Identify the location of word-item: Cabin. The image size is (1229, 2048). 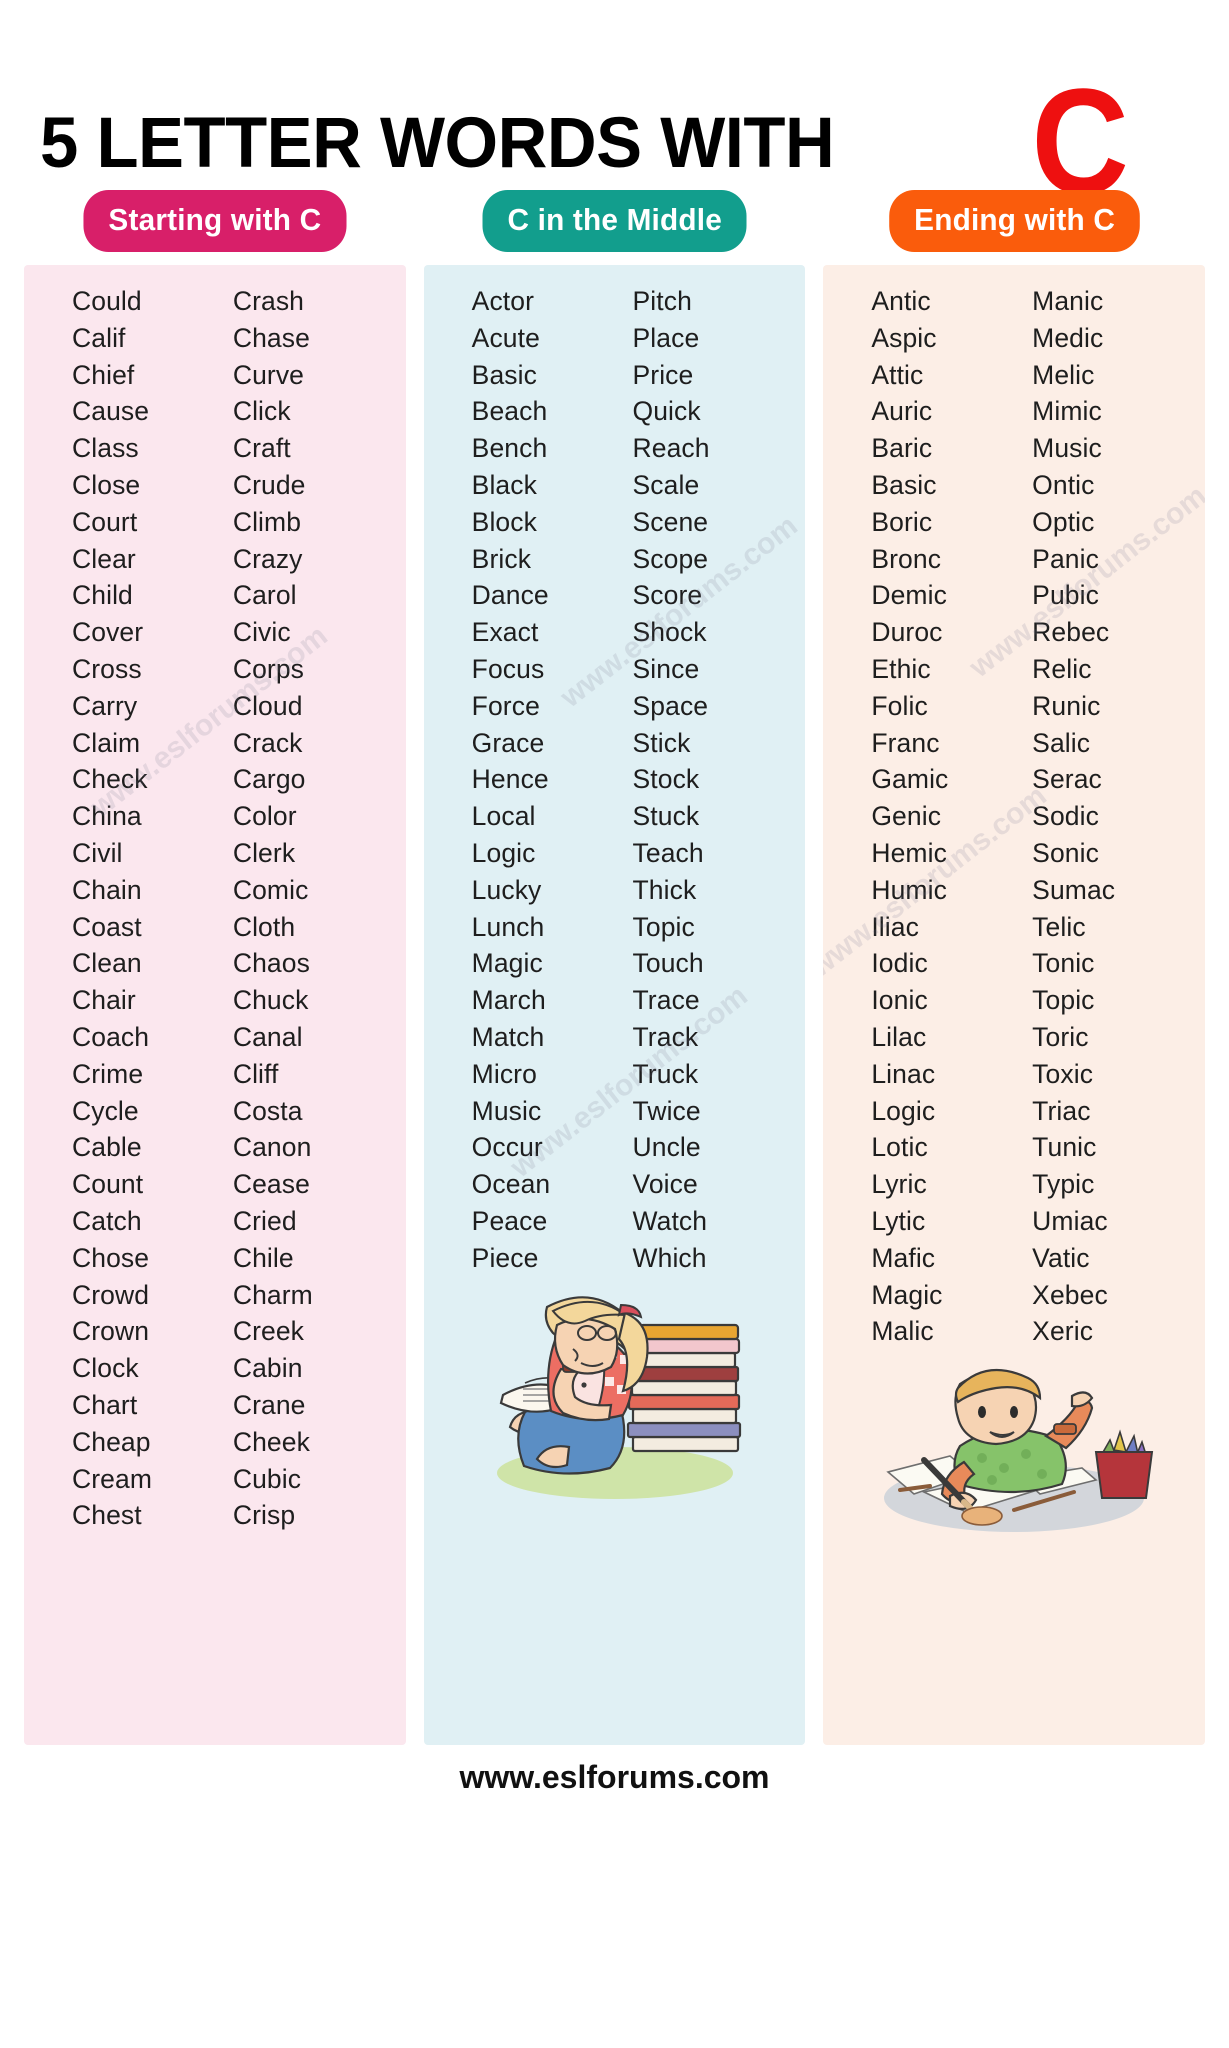
(267, 1368).